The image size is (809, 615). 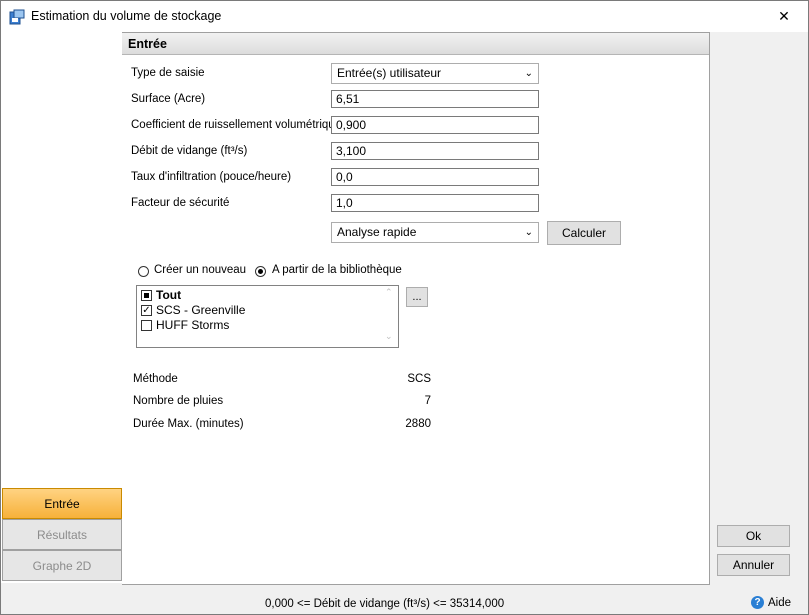 I want to click on listbox-scrollbar: ⌃ ⌄, so click(x=389, y=316).